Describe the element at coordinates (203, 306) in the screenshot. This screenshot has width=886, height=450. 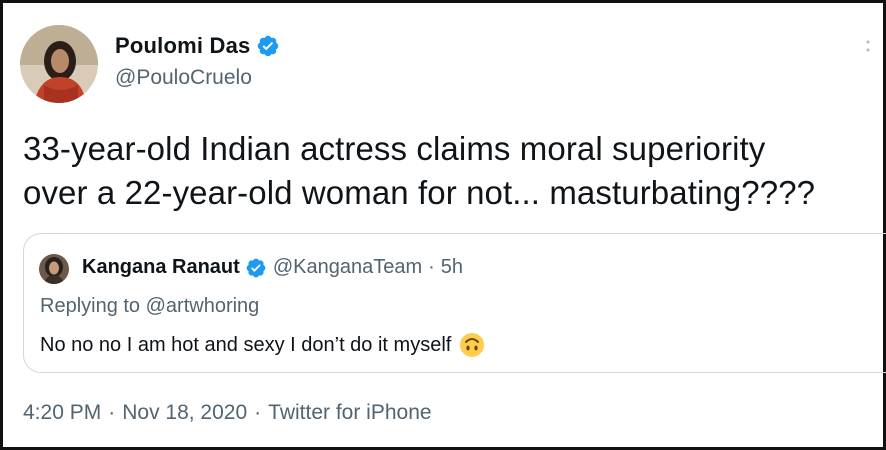
I see `replying-to-mention: @artwhoring` at that location.